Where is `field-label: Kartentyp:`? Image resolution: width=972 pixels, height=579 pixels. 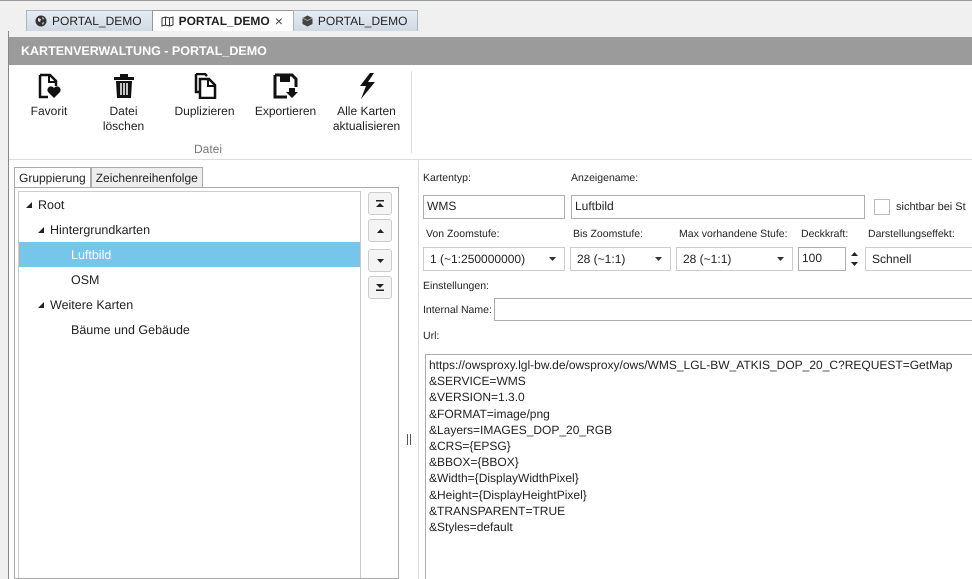
field-label: Kartentyp: is located at coordinates (447, 178).